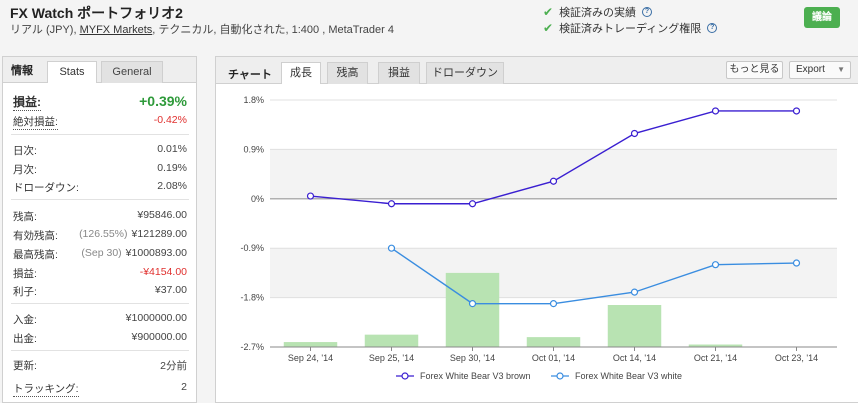  I want to click on verified-track-label: 検証済みの実績, so click(598, 13).